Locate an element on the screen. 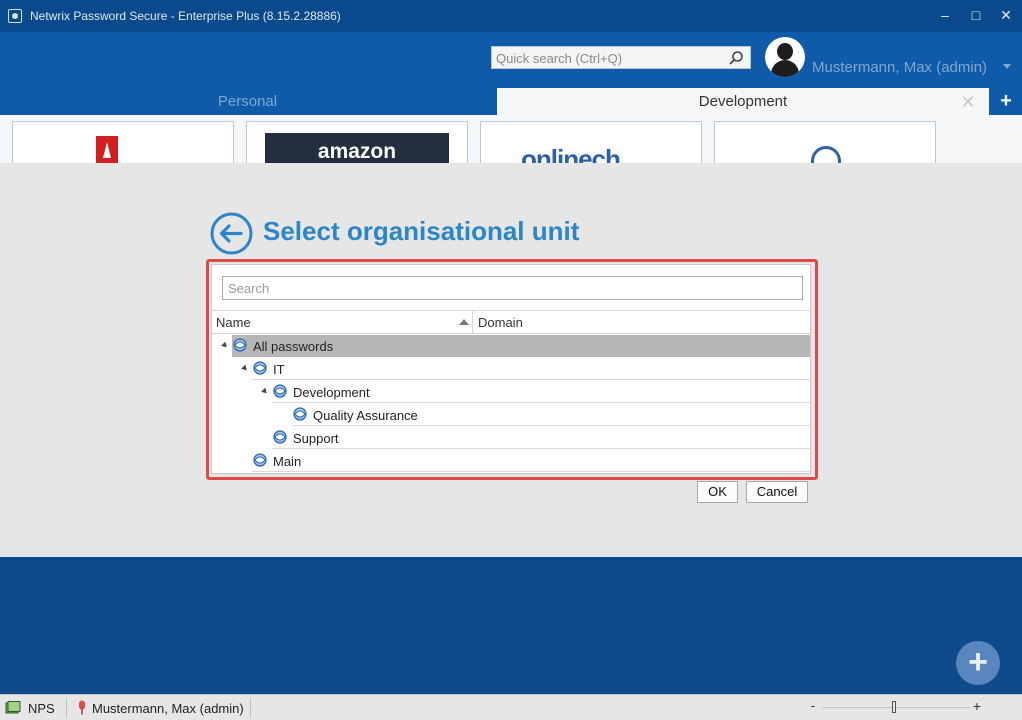  search-icon is located at coordinates (736, 58).